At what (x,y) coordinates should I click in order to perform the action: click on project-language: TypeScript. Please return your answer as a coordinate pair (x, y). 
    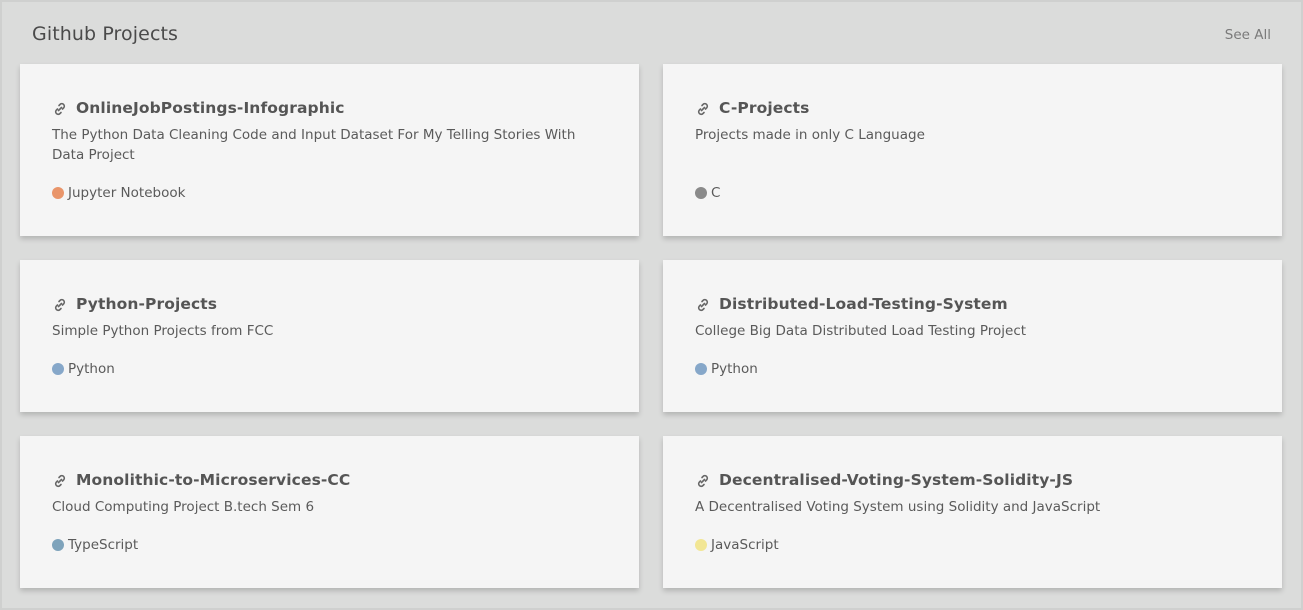
    Looking at the image, I should click on (95, 545).